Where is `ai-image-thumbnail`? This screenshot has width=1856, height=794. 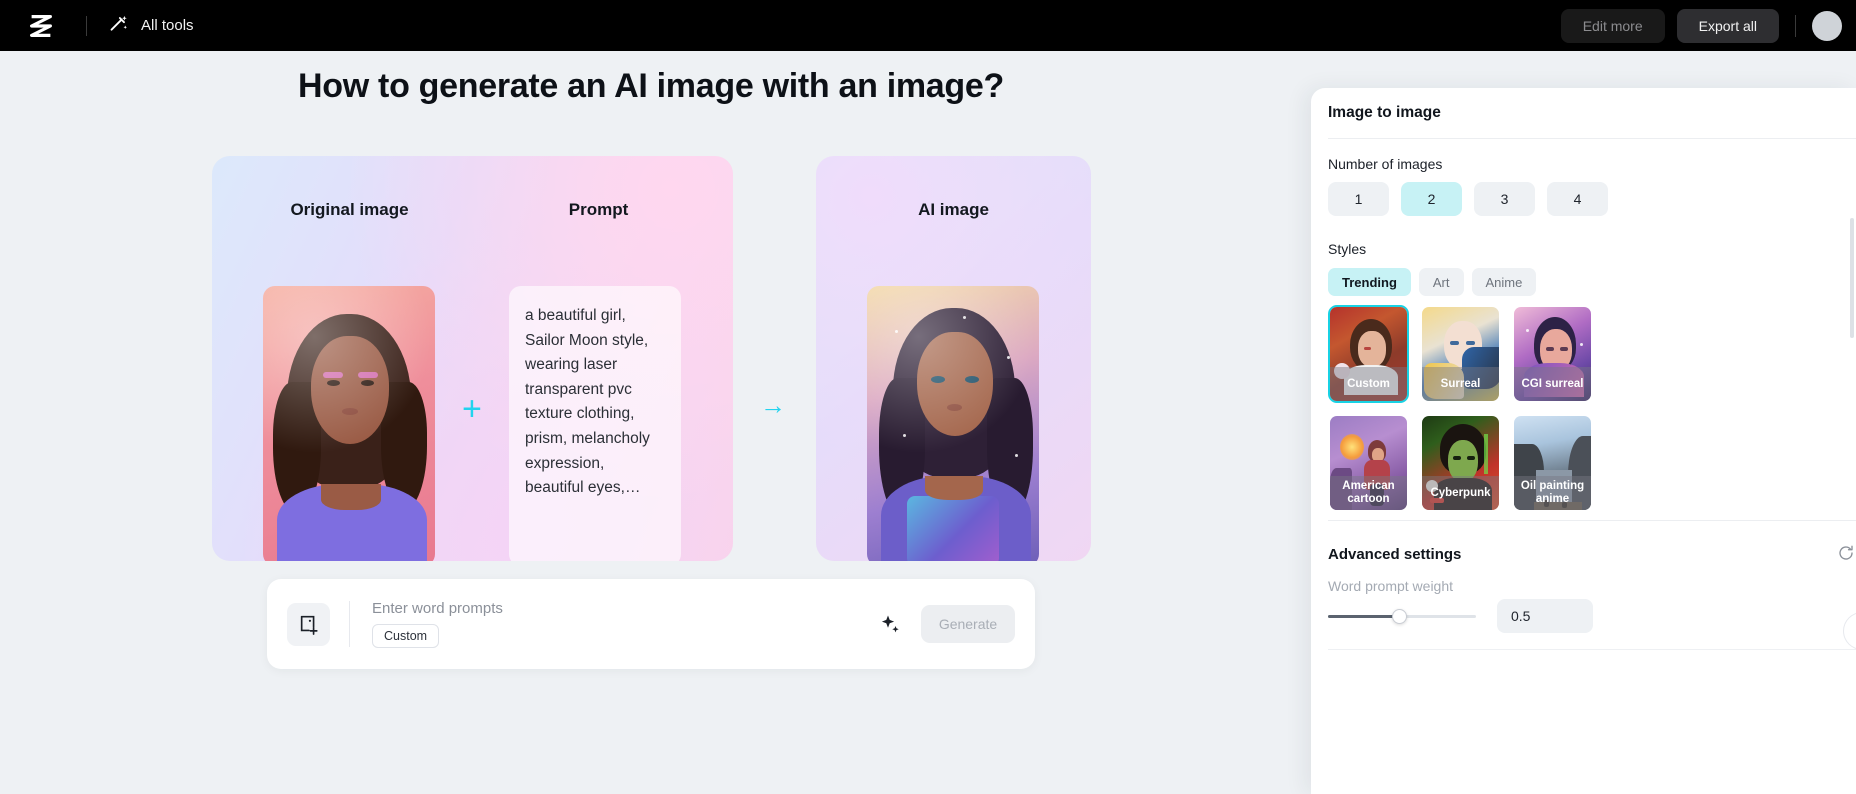 ai-image-thumbnail is located at coordinates (953, 423).